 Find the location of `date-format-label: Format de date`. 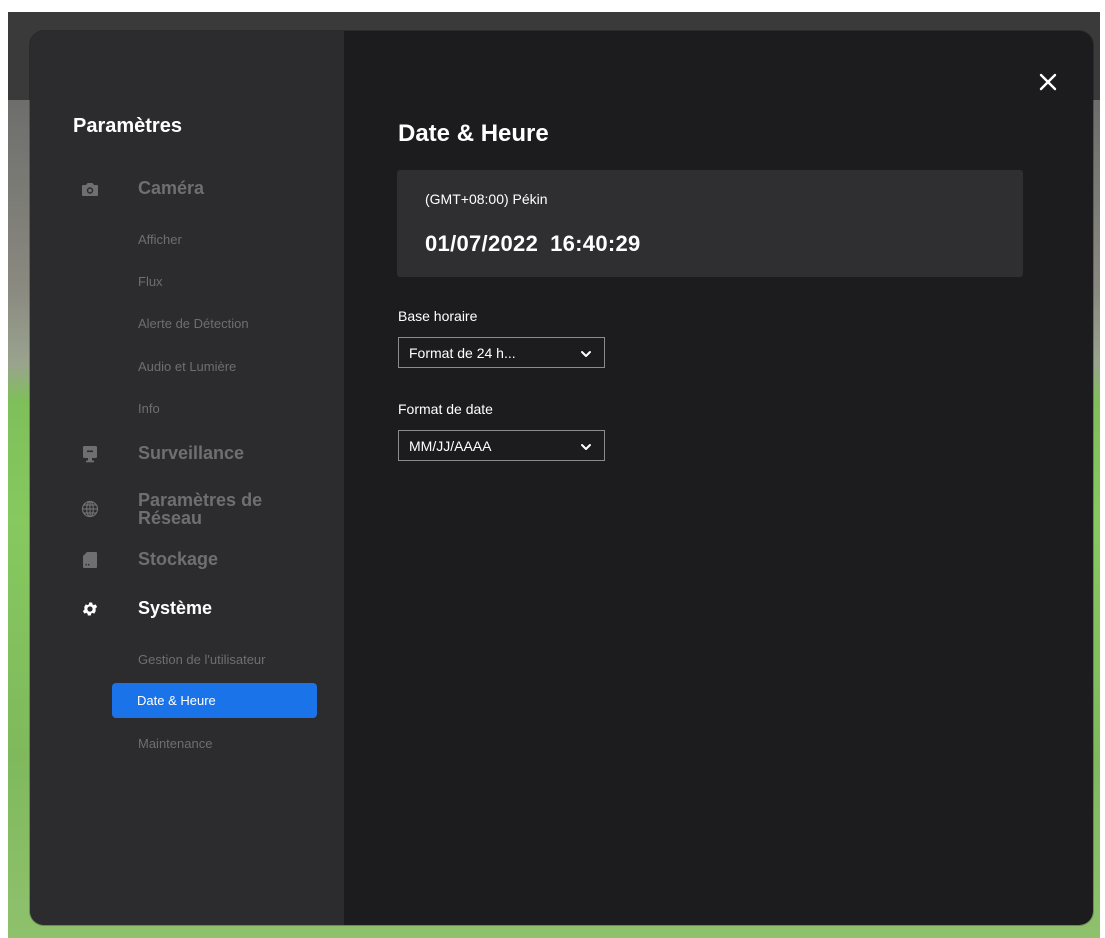

date-format-label: Format de date is located at coordinates (445, 409).